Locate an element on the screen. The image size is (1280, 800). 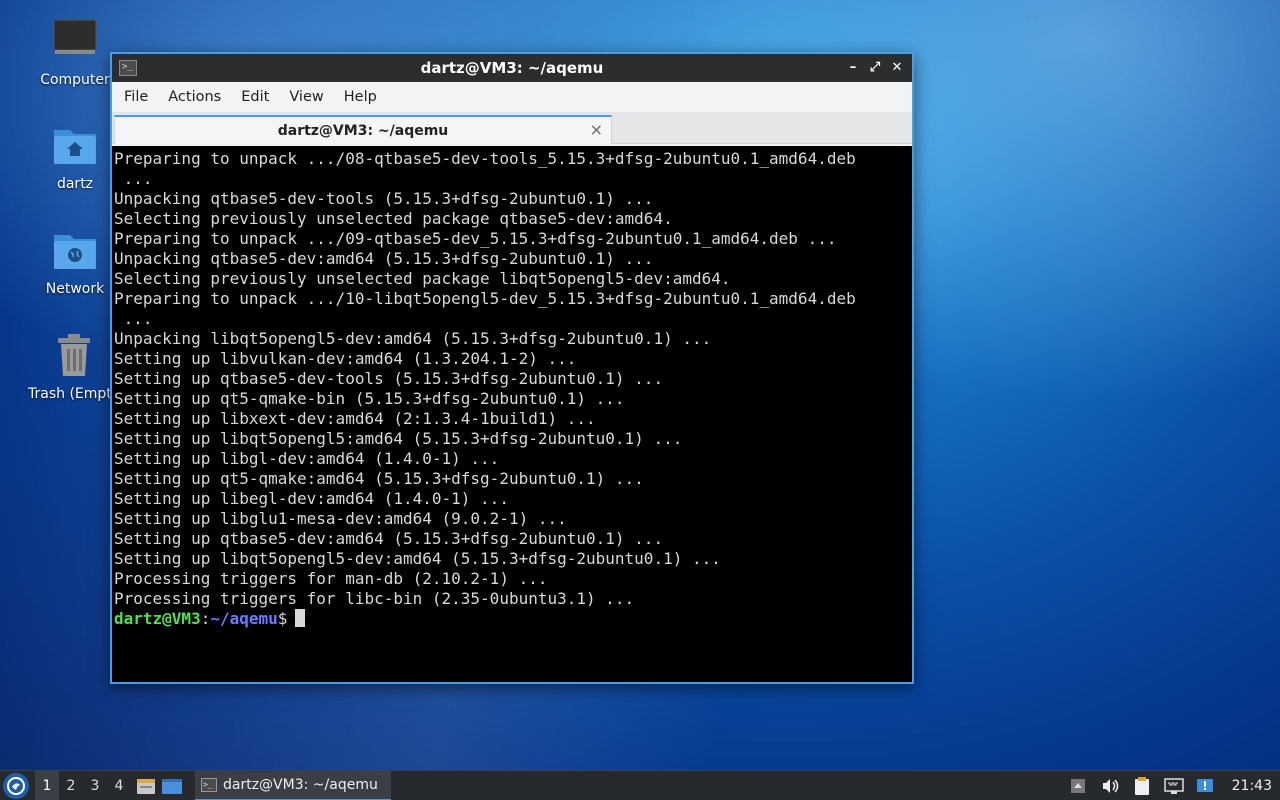
maximize-button: ⤢ is located at coordinates (875, 68).